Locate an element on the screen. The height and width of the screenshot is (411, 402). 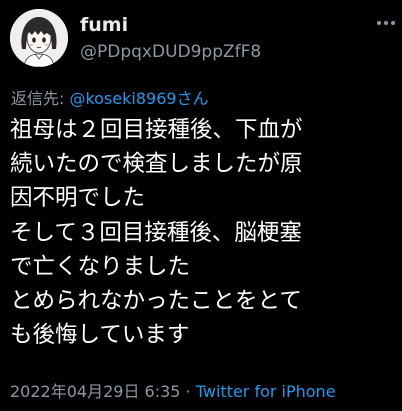
tweet-meta: 2022年04月29日 6:35 · Twitter for iPhone is located at coordinates (173, 390).